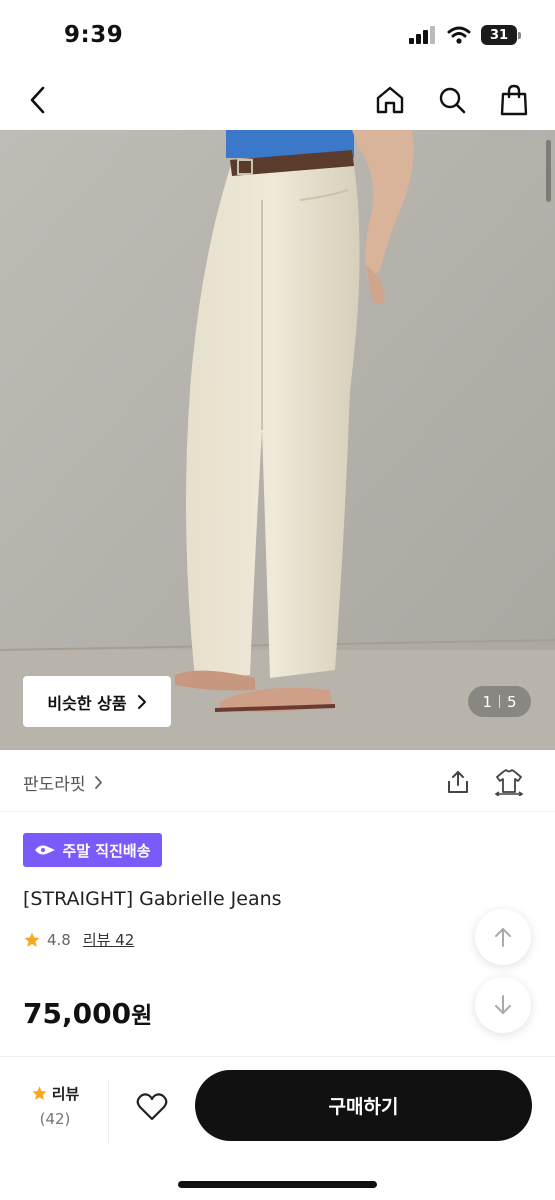  What do you see at coordinates (277, 1184) in the screenshot?
I see `home-indicator` at bounding box center [277, 1184].